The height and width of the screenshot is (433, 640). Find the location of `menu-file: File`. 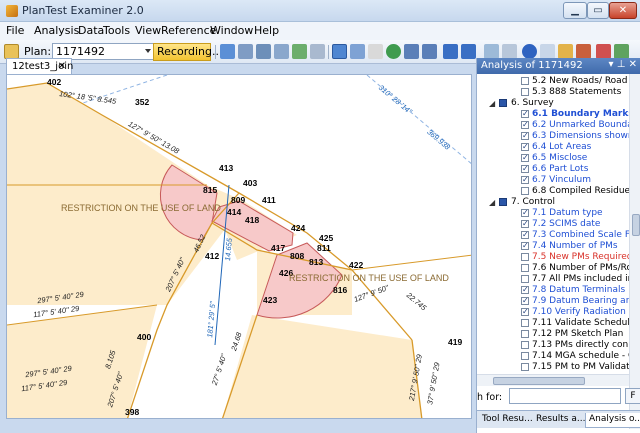

menu-file: File is located at coordinates (15, 30).